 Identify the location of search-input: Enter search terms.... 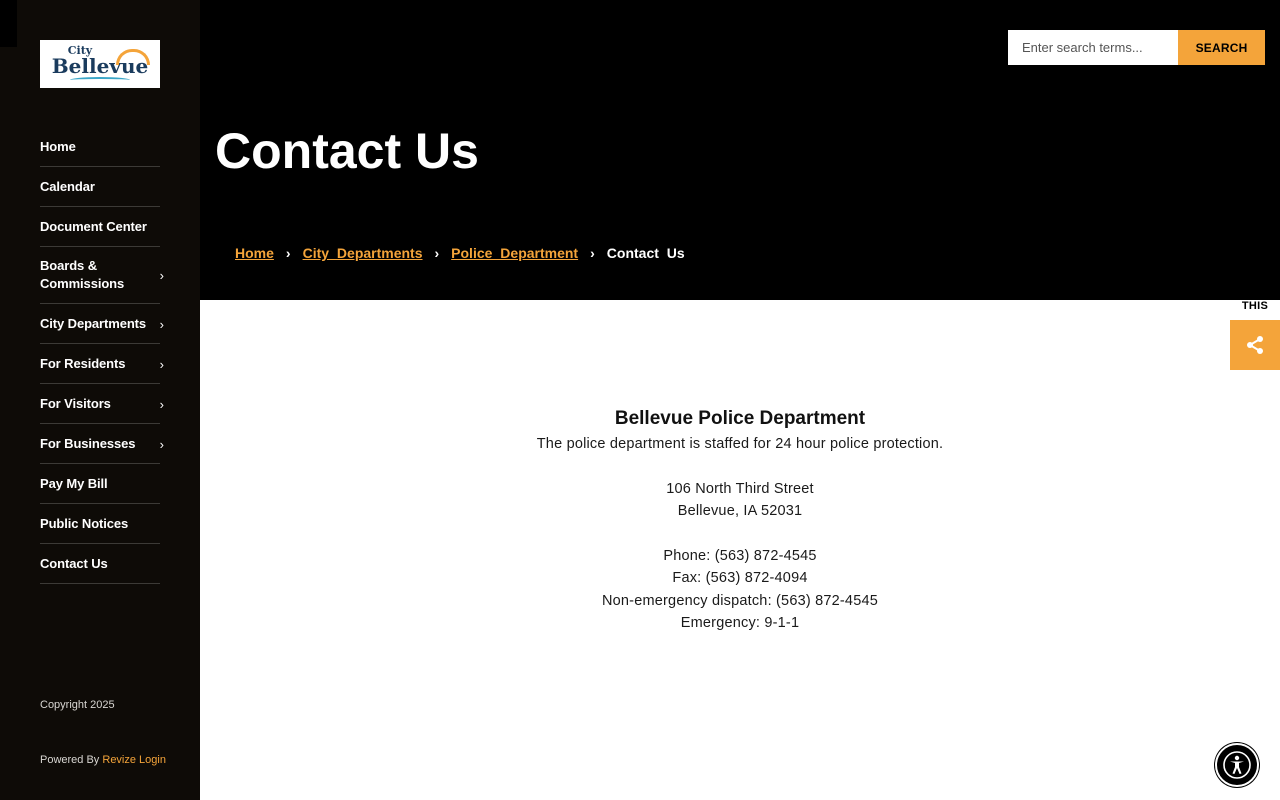
(1093, 47).